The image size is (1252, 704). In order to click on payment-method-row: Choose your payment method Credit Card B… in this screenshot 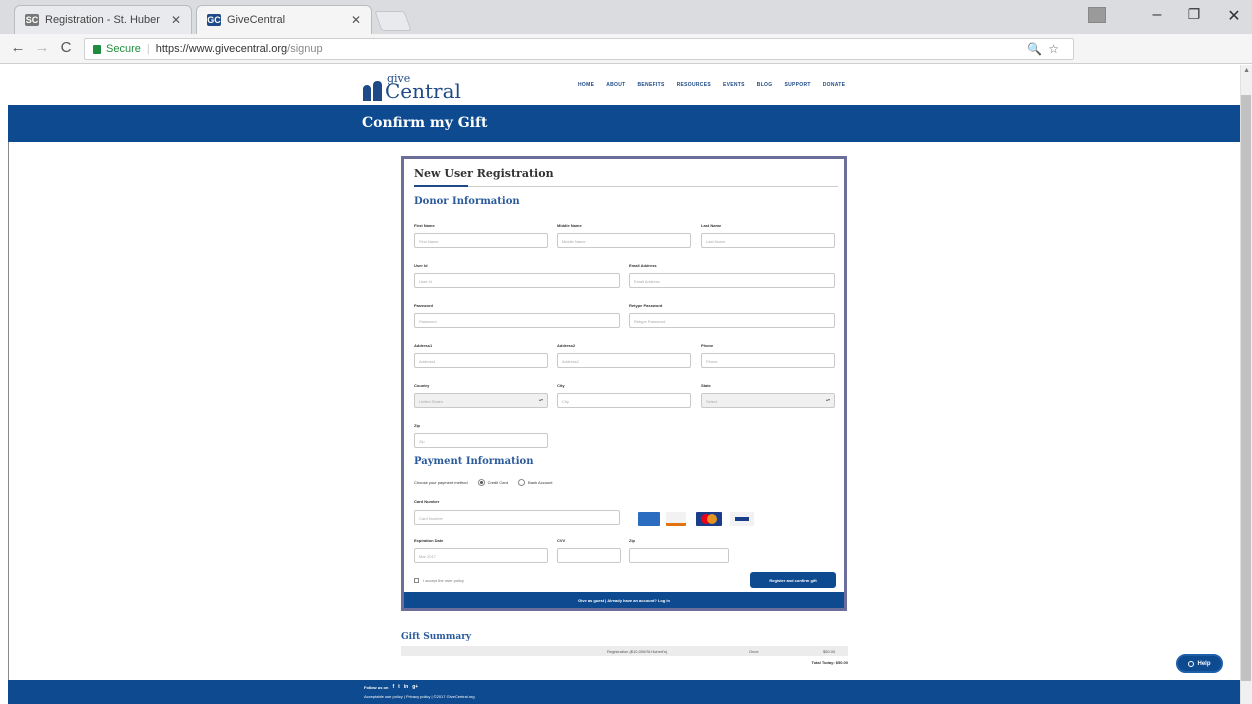, I will do `click(483, 482)`.